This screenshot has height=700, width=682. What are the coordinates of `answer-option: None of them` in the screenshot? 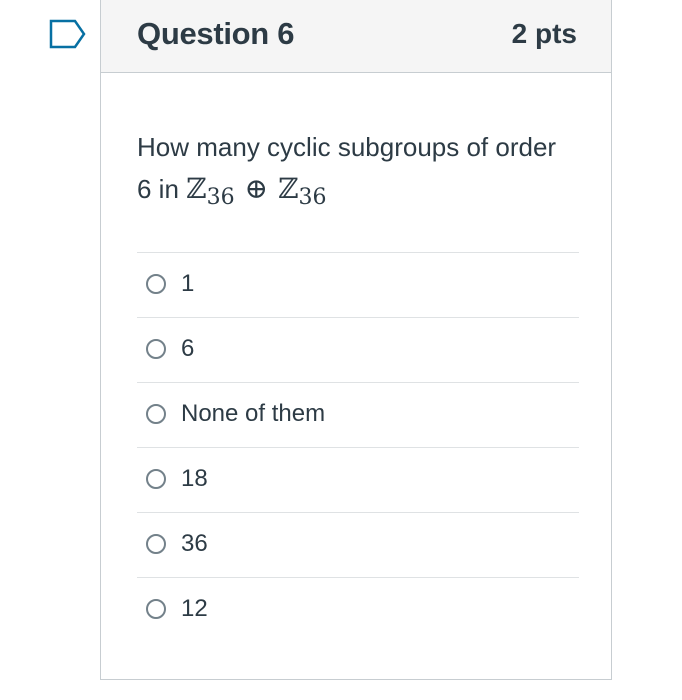 It's located at (358, 414).